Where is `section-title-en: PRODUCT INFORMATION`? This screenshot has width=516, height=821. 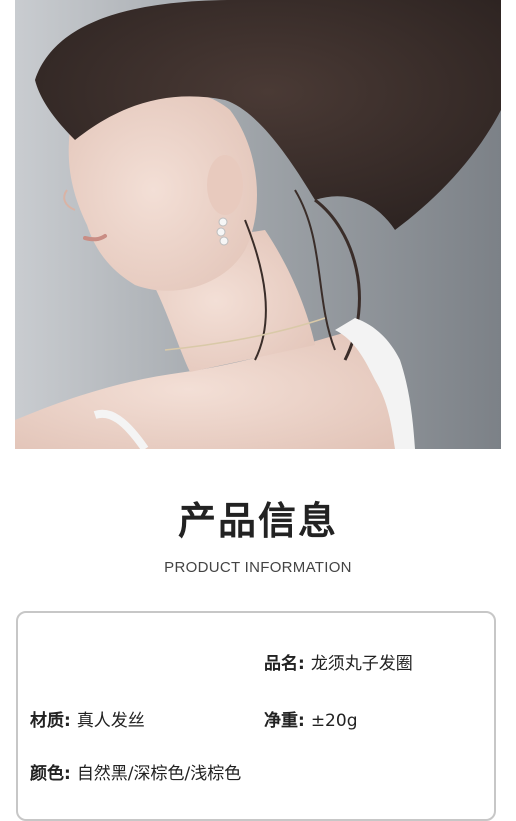 section-title-en: PRODUCT INFORMATION is located at coordinates (258, 567).